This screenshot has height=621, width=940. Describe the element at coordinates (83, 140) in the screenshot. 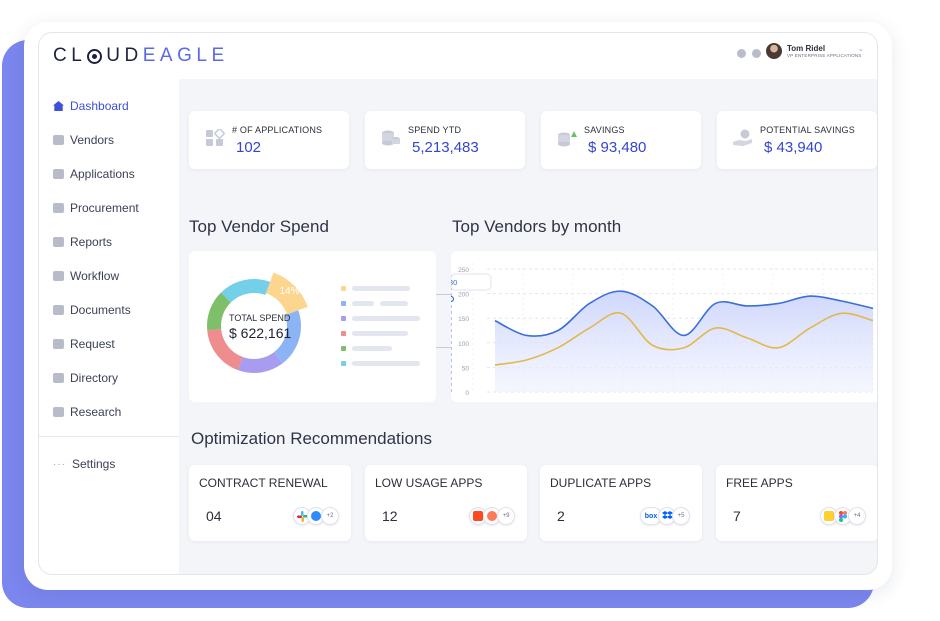

I see `sidebar-item-vendors: Vendors` at that location.